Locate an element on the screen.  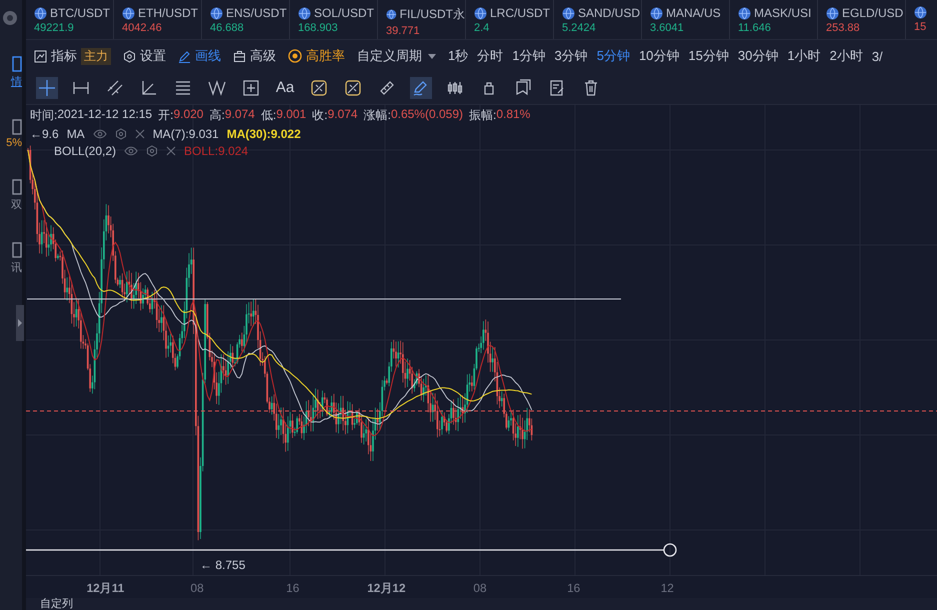
period-tab: 2小时 is located at coordinates (846, 56).